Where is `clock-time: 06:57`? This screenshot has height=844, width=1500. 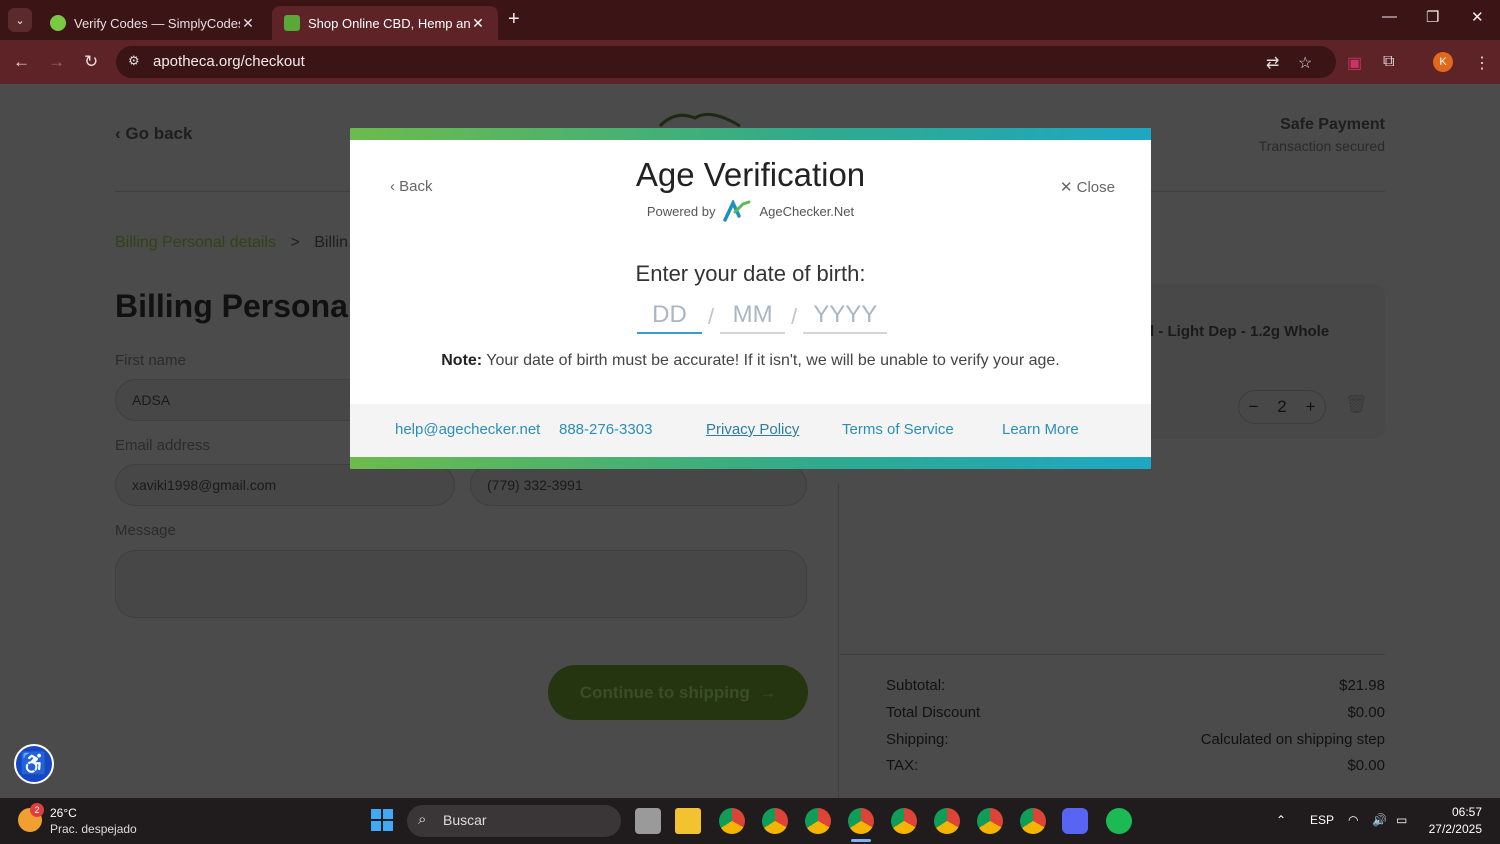 clock-time: 06:57 is located at coordinates (1467, 812).